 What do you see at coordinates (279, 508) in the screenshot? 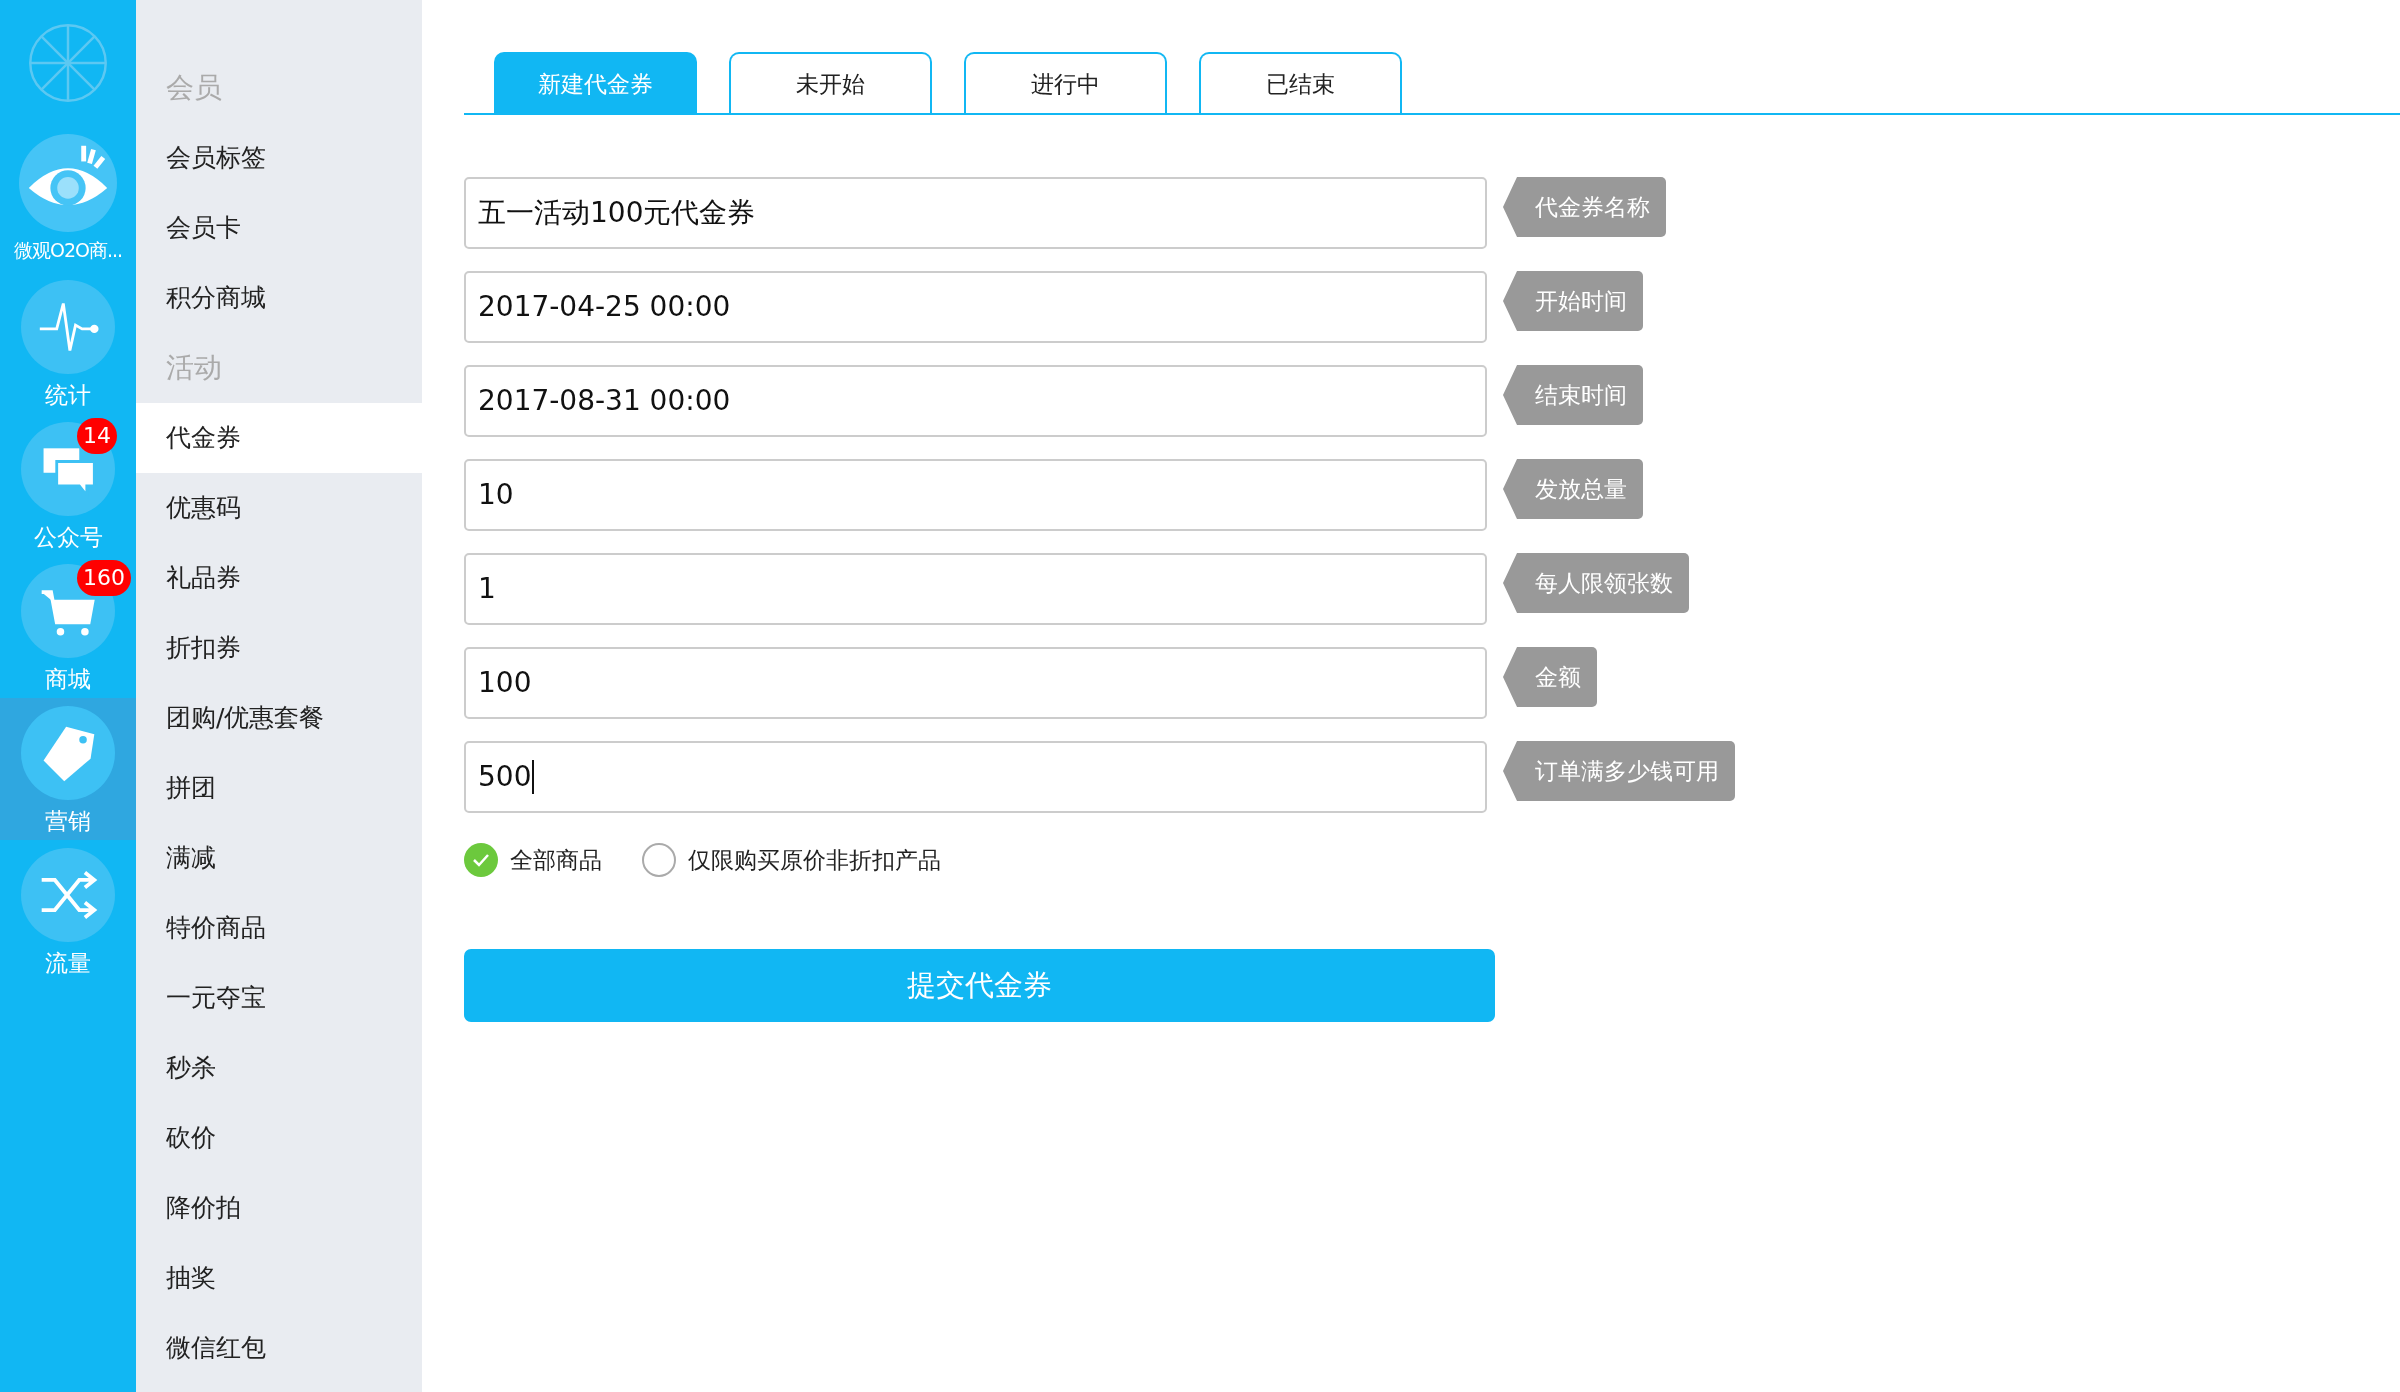
I see `sidebar-item: 优惠码` at bounding box center [279, 508].